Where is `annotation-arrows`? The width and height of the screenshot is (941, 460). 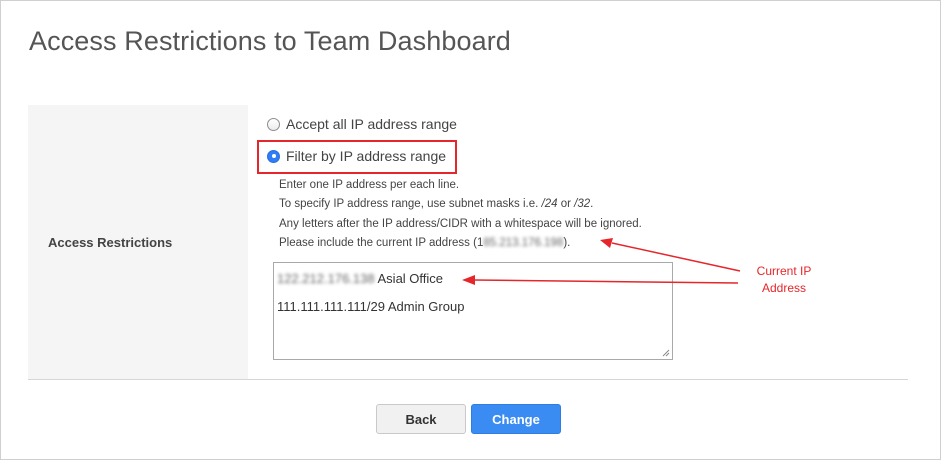
annotation-arrows is located at coordinates (601, 261).